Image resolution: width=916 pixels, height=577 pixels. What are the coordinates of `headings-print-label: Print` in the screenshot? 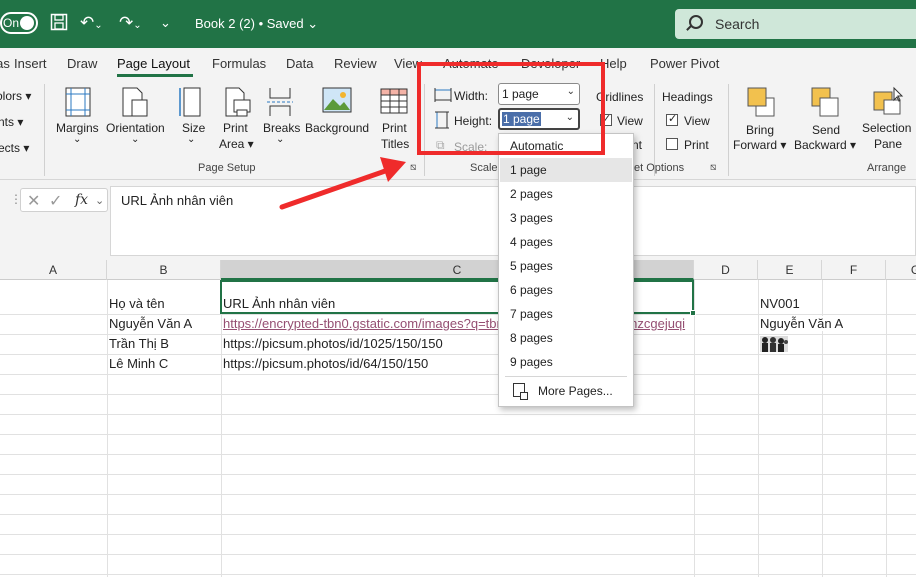 It's located at (696, 145).